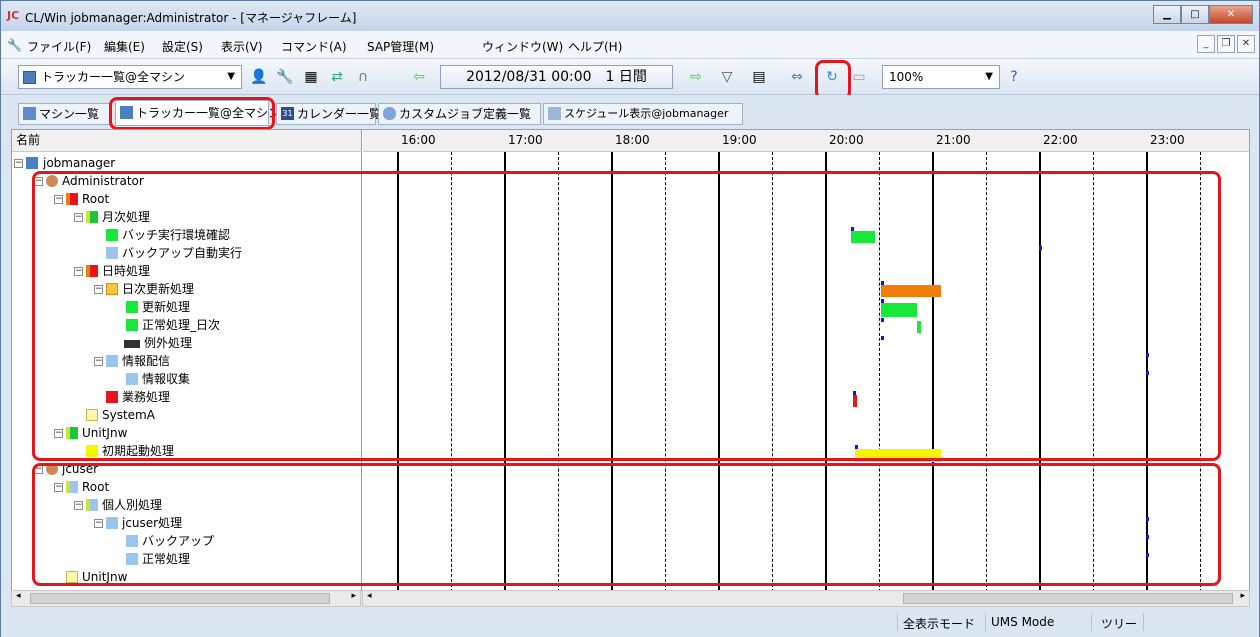 The width and height of the screenshot is (1260, 637). Describe the element at coordinates (418, 140) in the screenshot. I see `hour-label: 16:00` at that location.